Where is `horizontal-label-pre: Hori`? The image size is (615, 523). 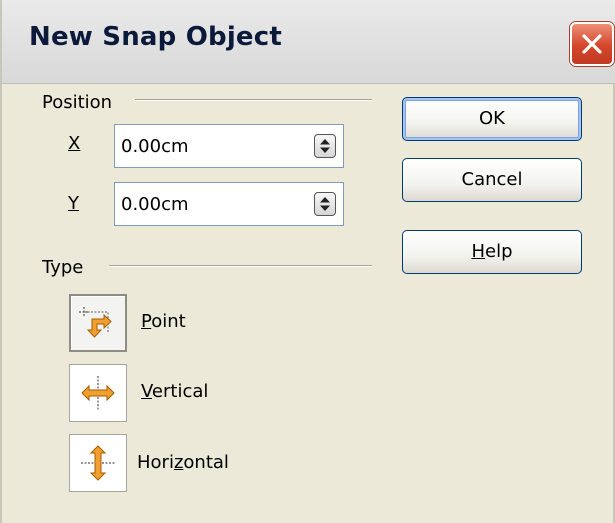 horizontal-label-pre: Hori is located at coordinates (155, 462).